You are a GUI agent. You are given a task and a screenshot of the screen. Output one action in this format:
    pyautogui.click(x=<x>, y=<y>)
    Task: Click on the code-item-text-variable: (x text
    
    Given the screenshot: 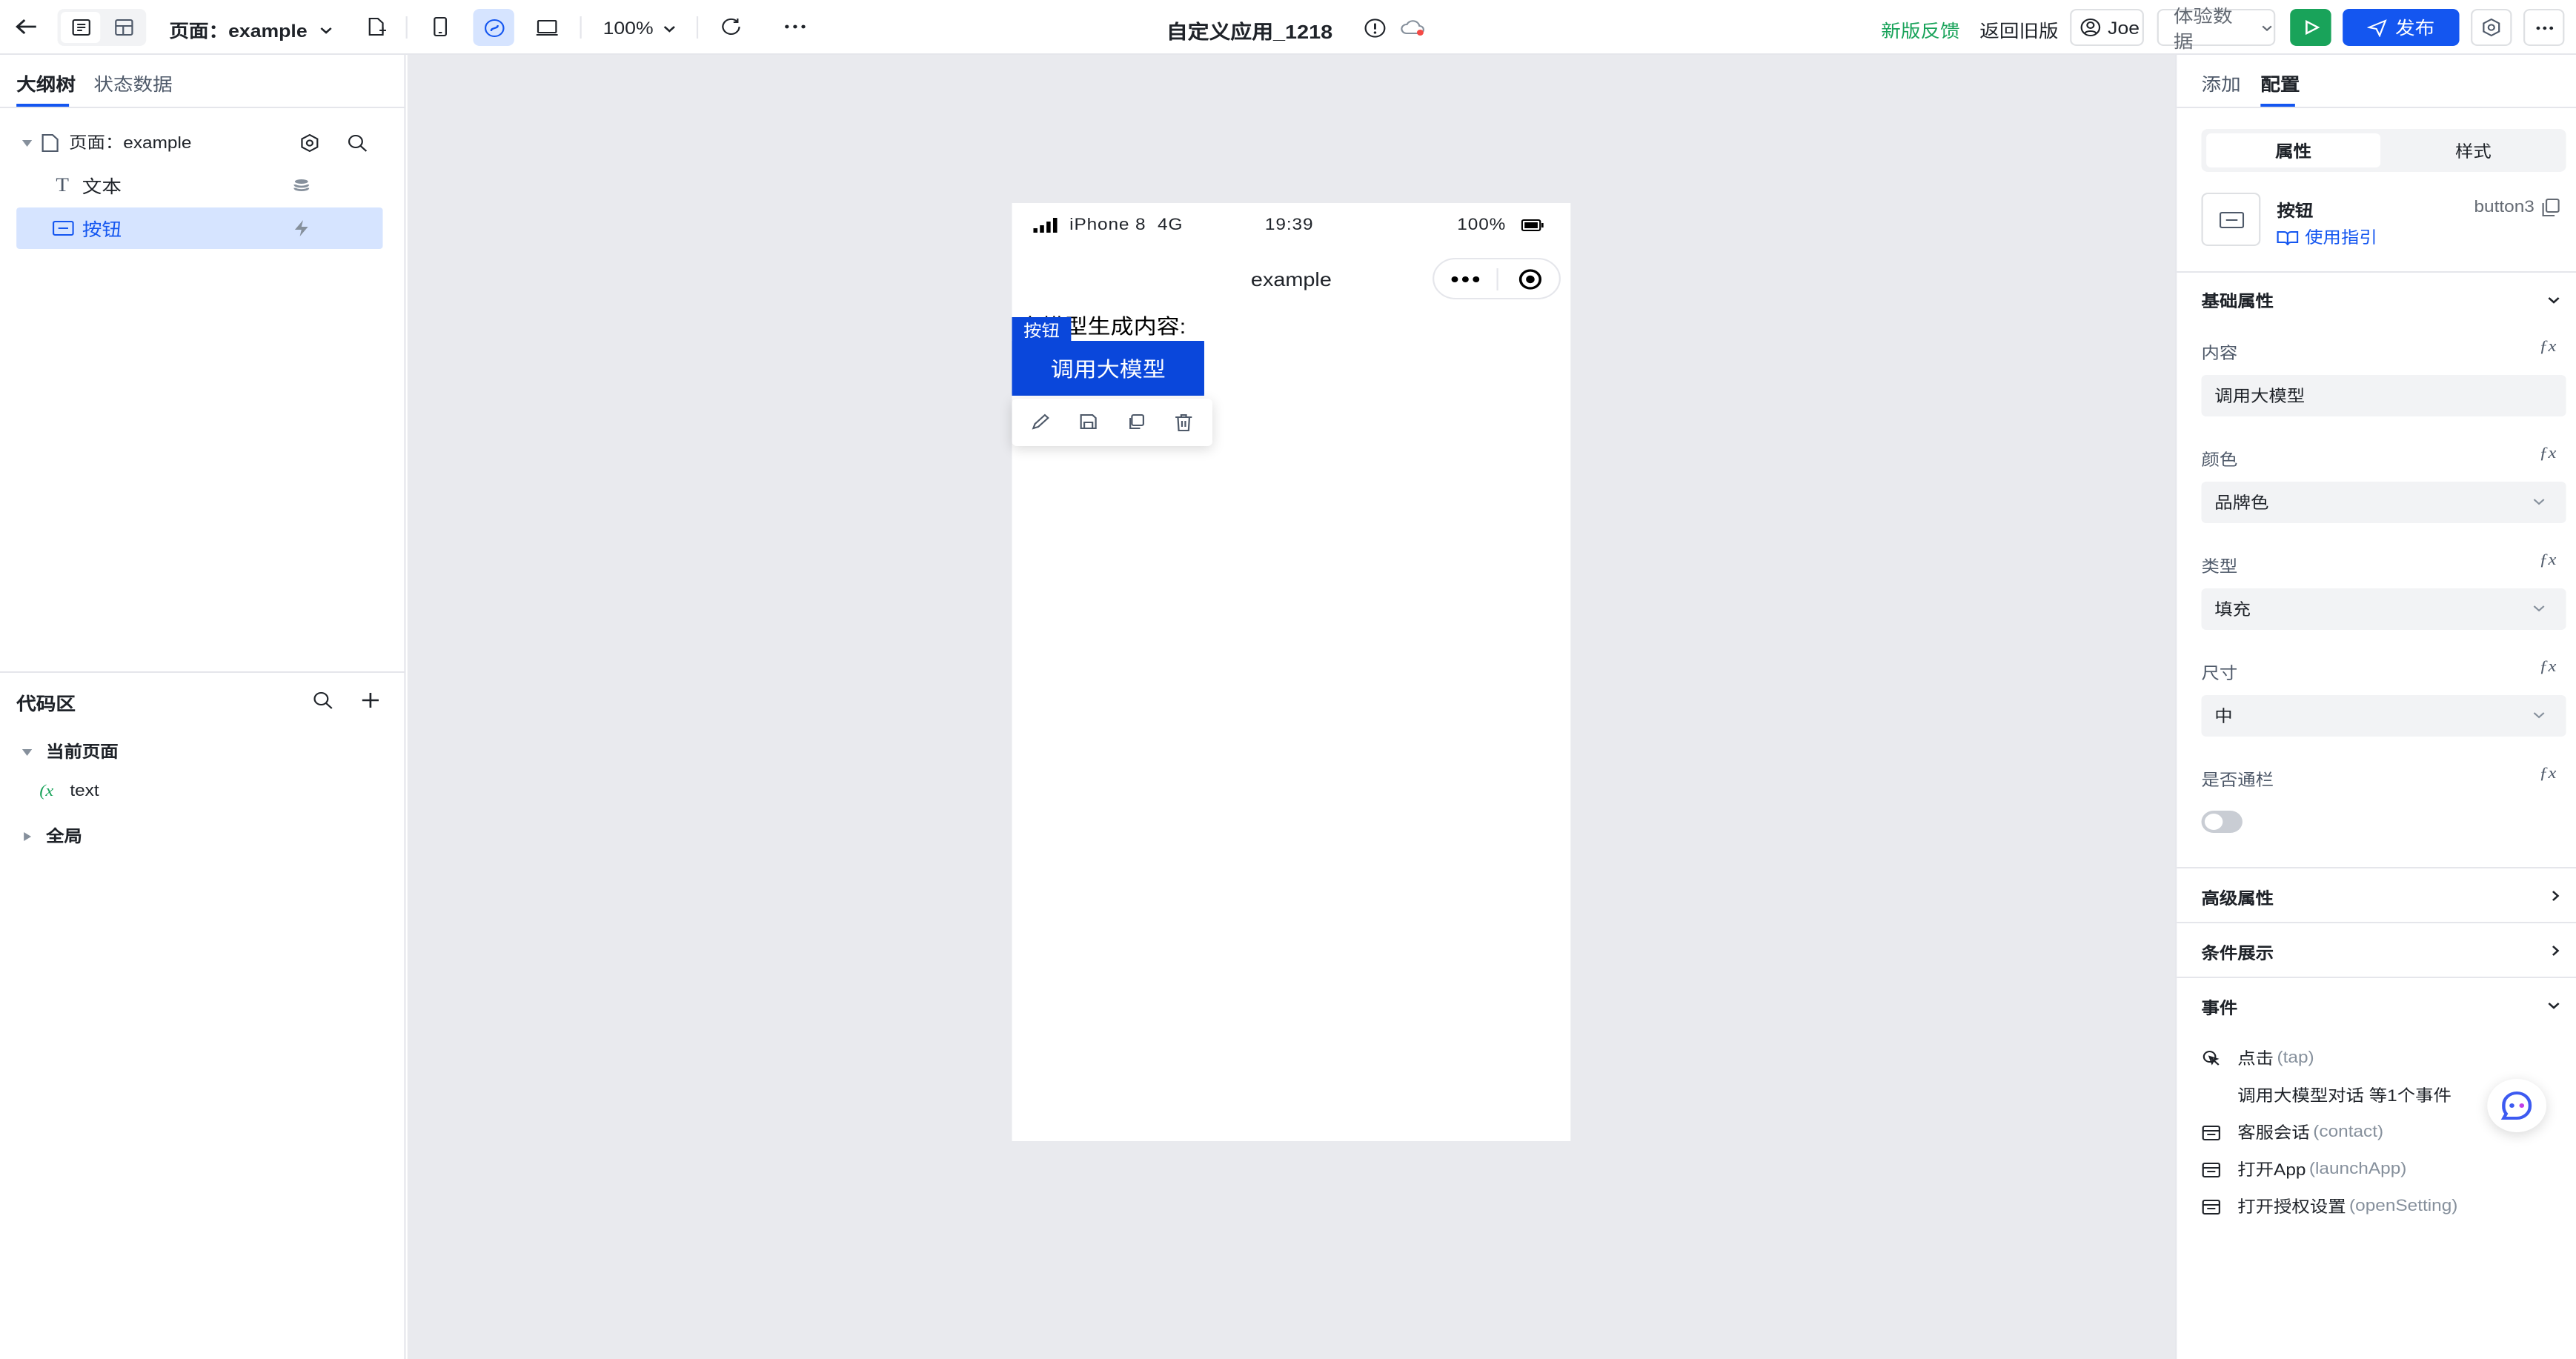 What is the action you would take?
    pyautogui.click(x=69, y=791)
    